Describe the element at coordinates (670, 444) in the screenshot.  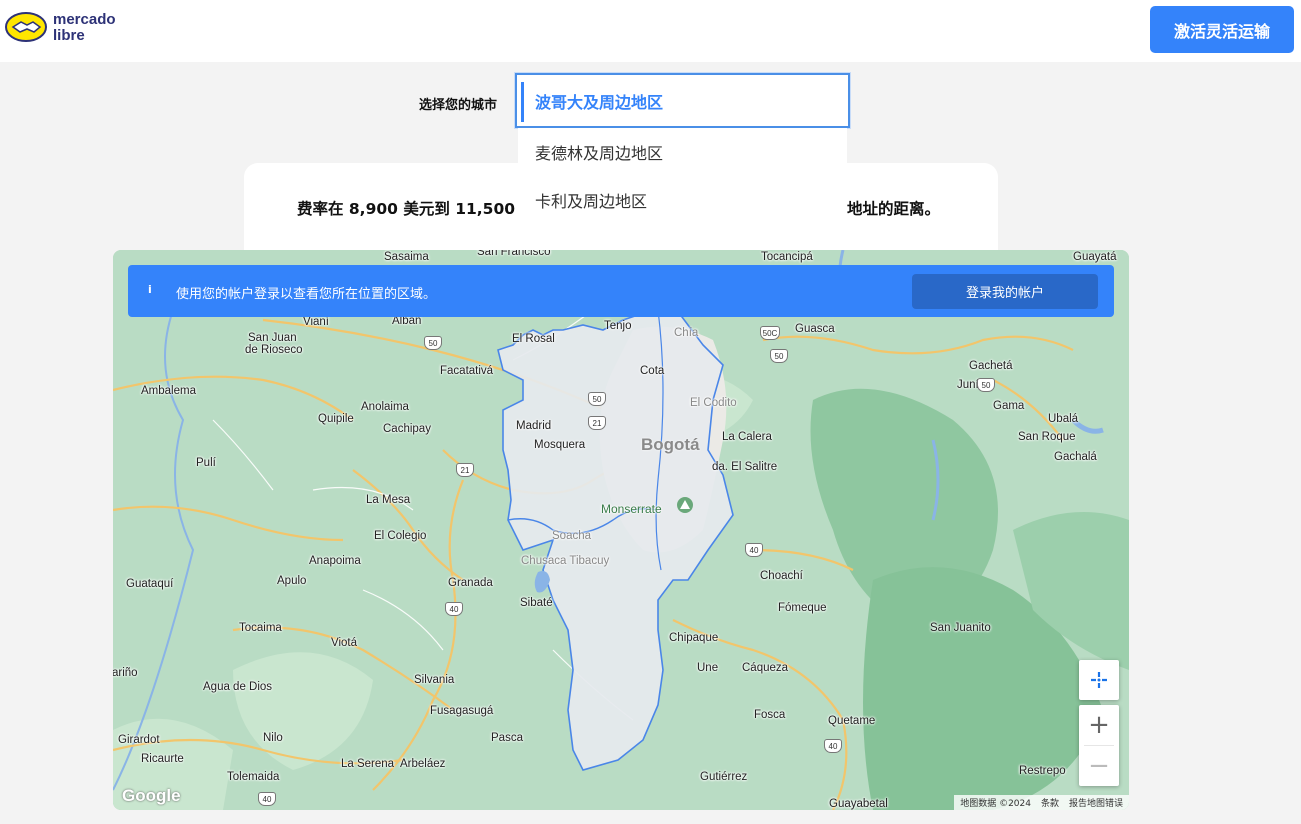
I see `map-label-city: Bogotá` at that location.